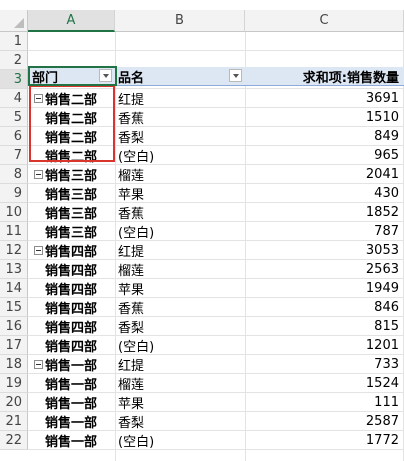 The image size is (404, 461). I want to click on row-header: 1, so click(14, 41).